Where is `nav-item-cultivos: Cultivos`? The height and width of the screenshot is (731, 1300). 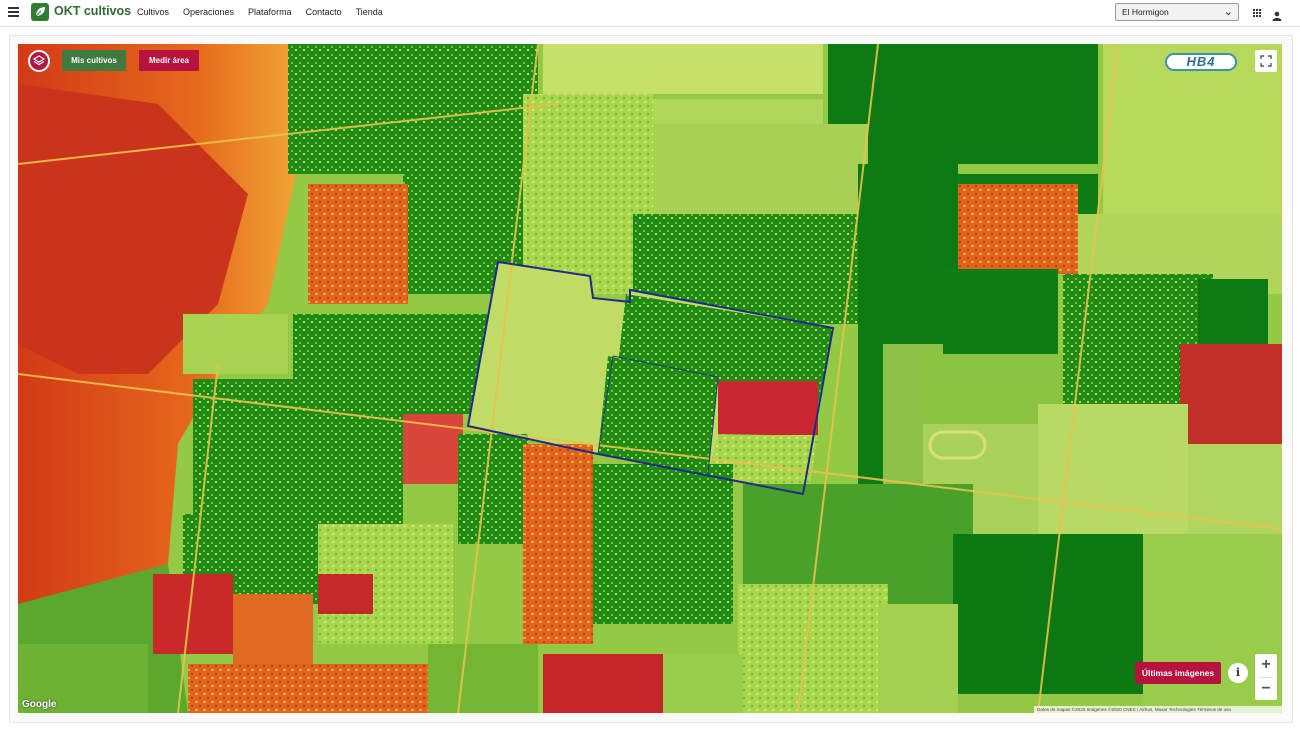
nav-item-cultivos: Cultivos is located at coordinates (153, 12).